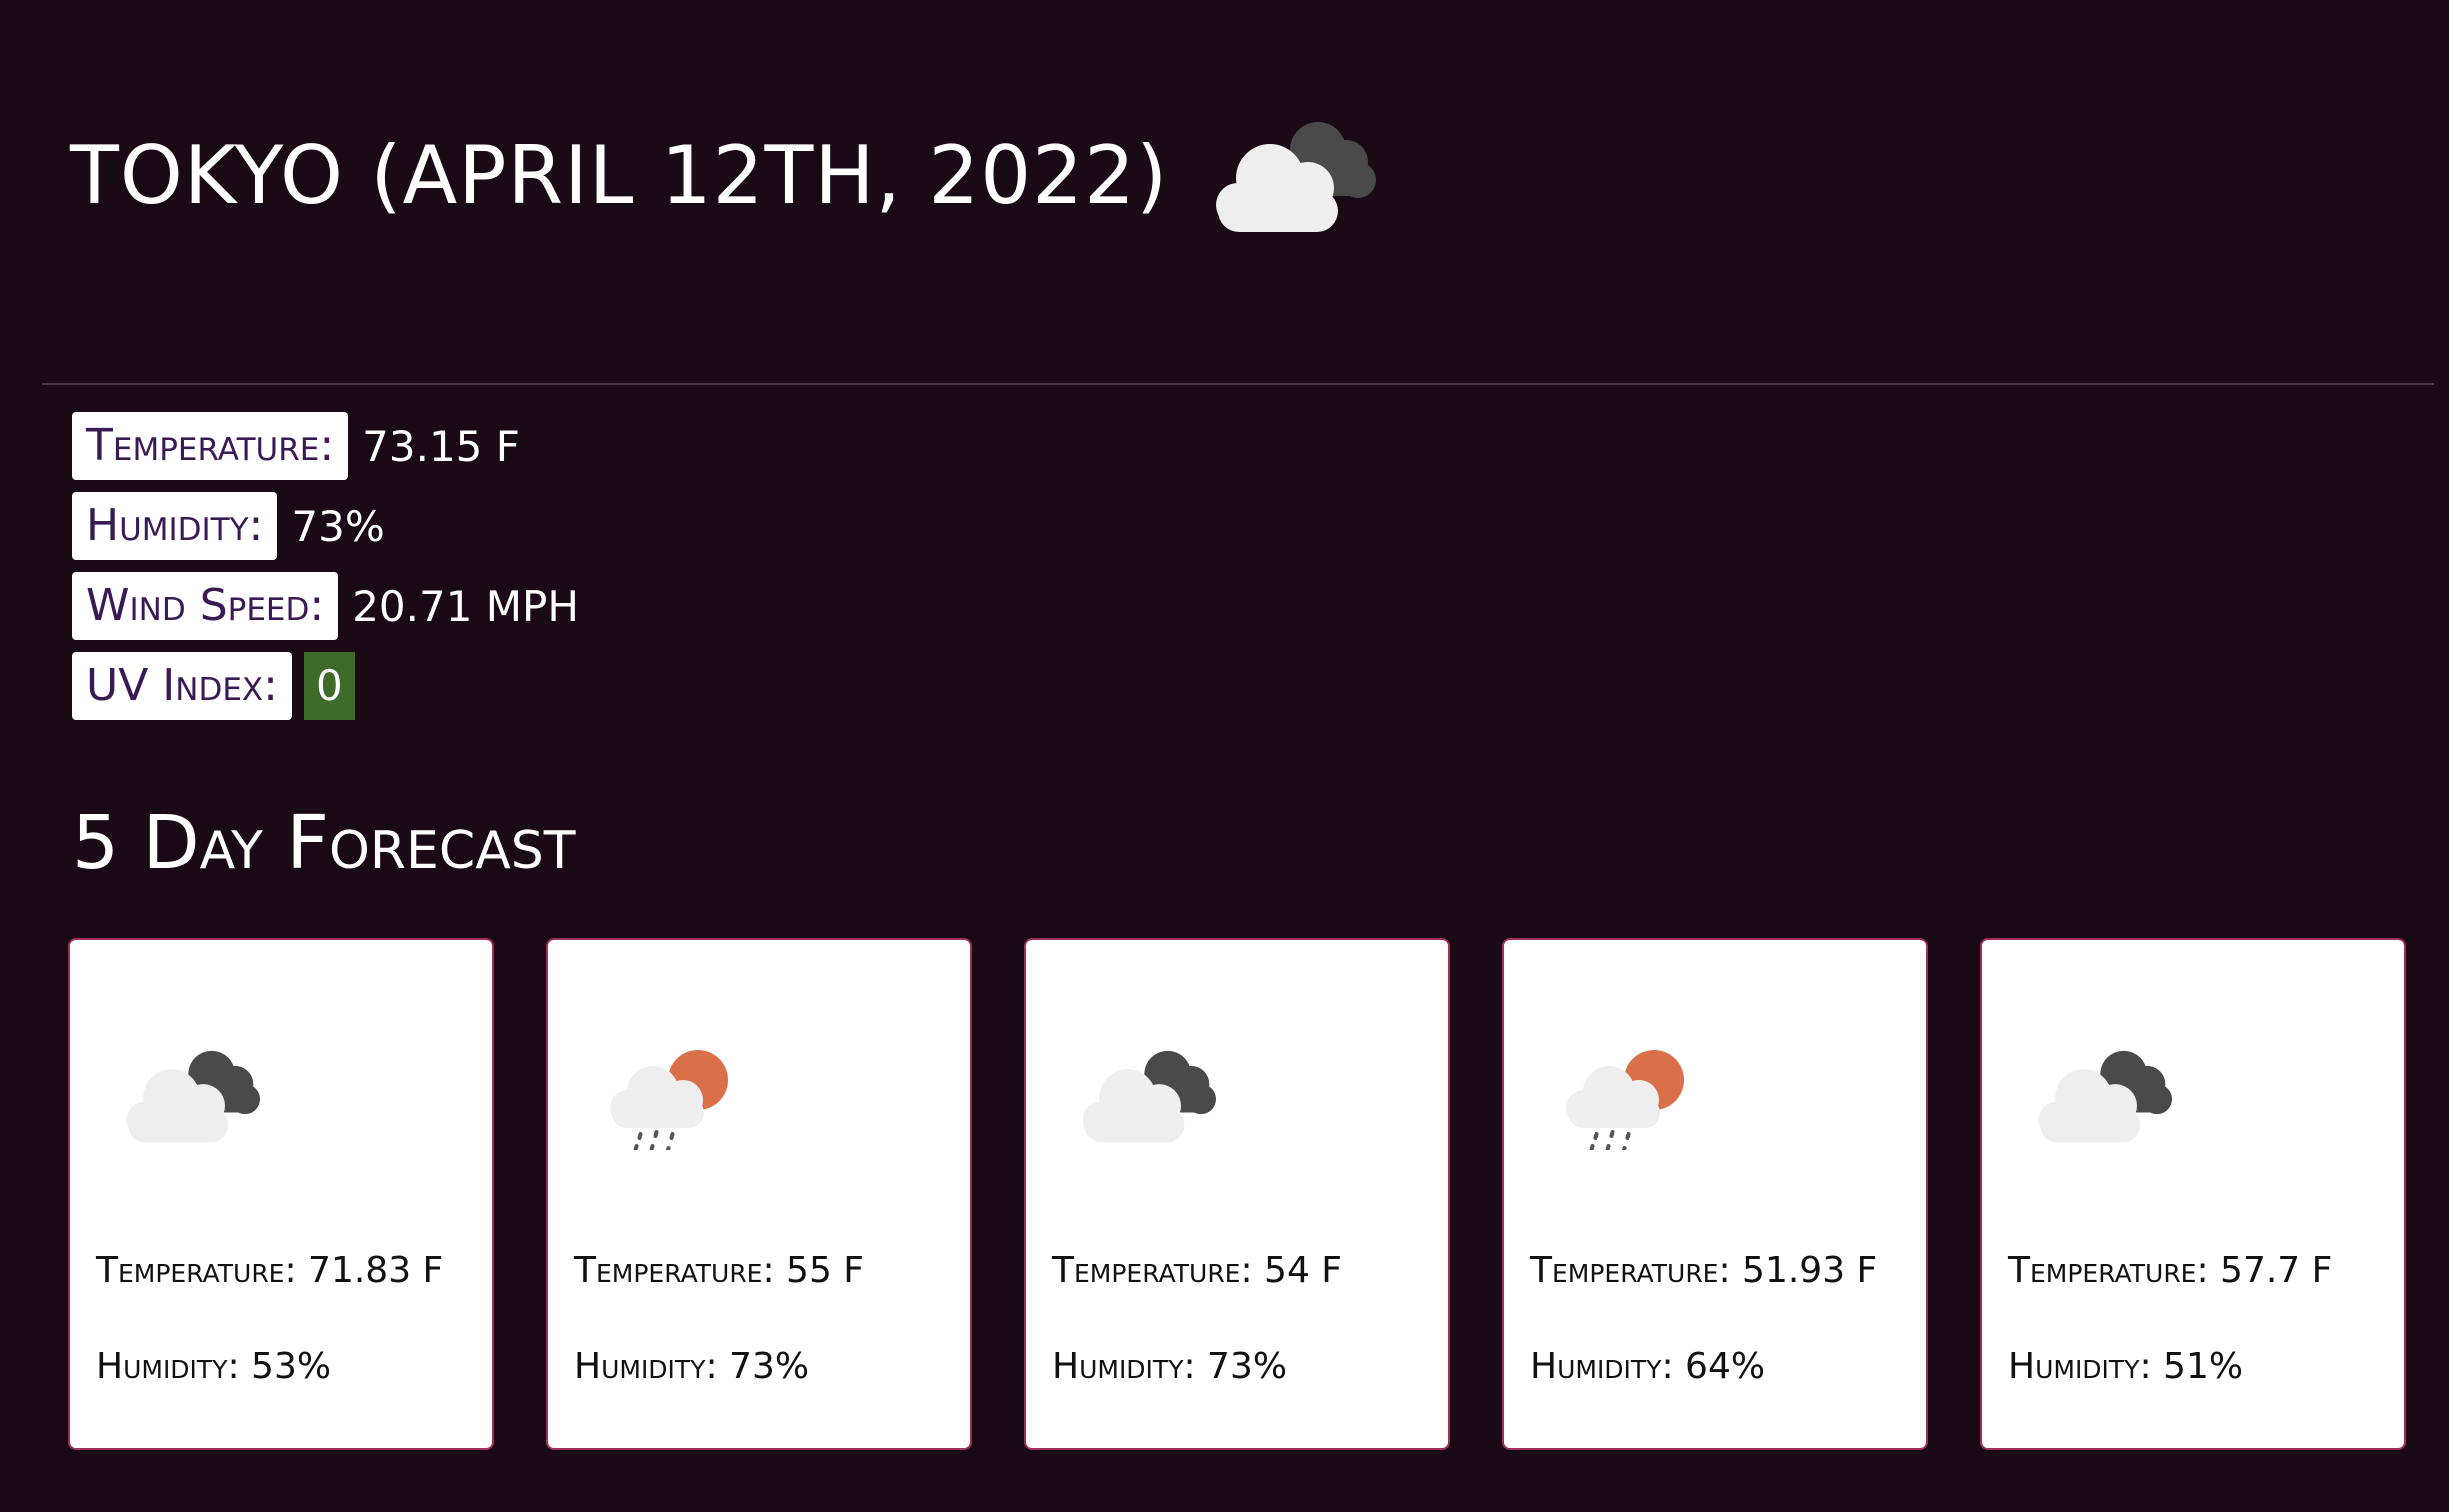 This screenshot has height=1512, width=2449. I want to click on stat-uv-index: UV Index: 0, so click(325, 686).